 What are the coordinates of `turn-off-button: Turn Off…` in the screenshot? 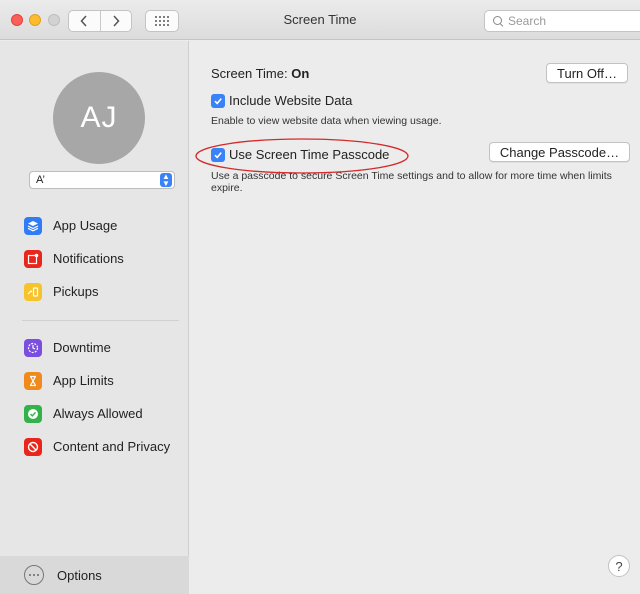 It's located at (587, 73).